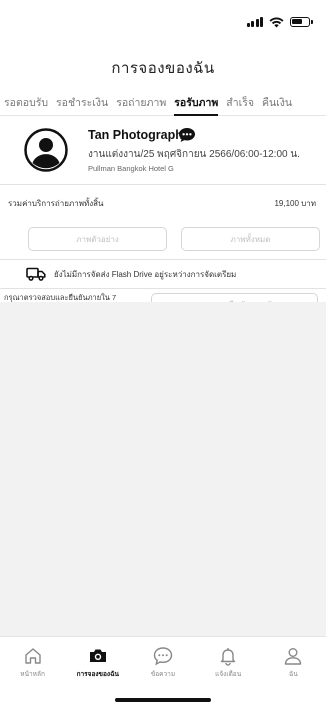 The image size is (326, 706). What do you see at coordinates (276, 22) in the screenshot?
I see `wifi-icon` at bounding box center [276, 22].